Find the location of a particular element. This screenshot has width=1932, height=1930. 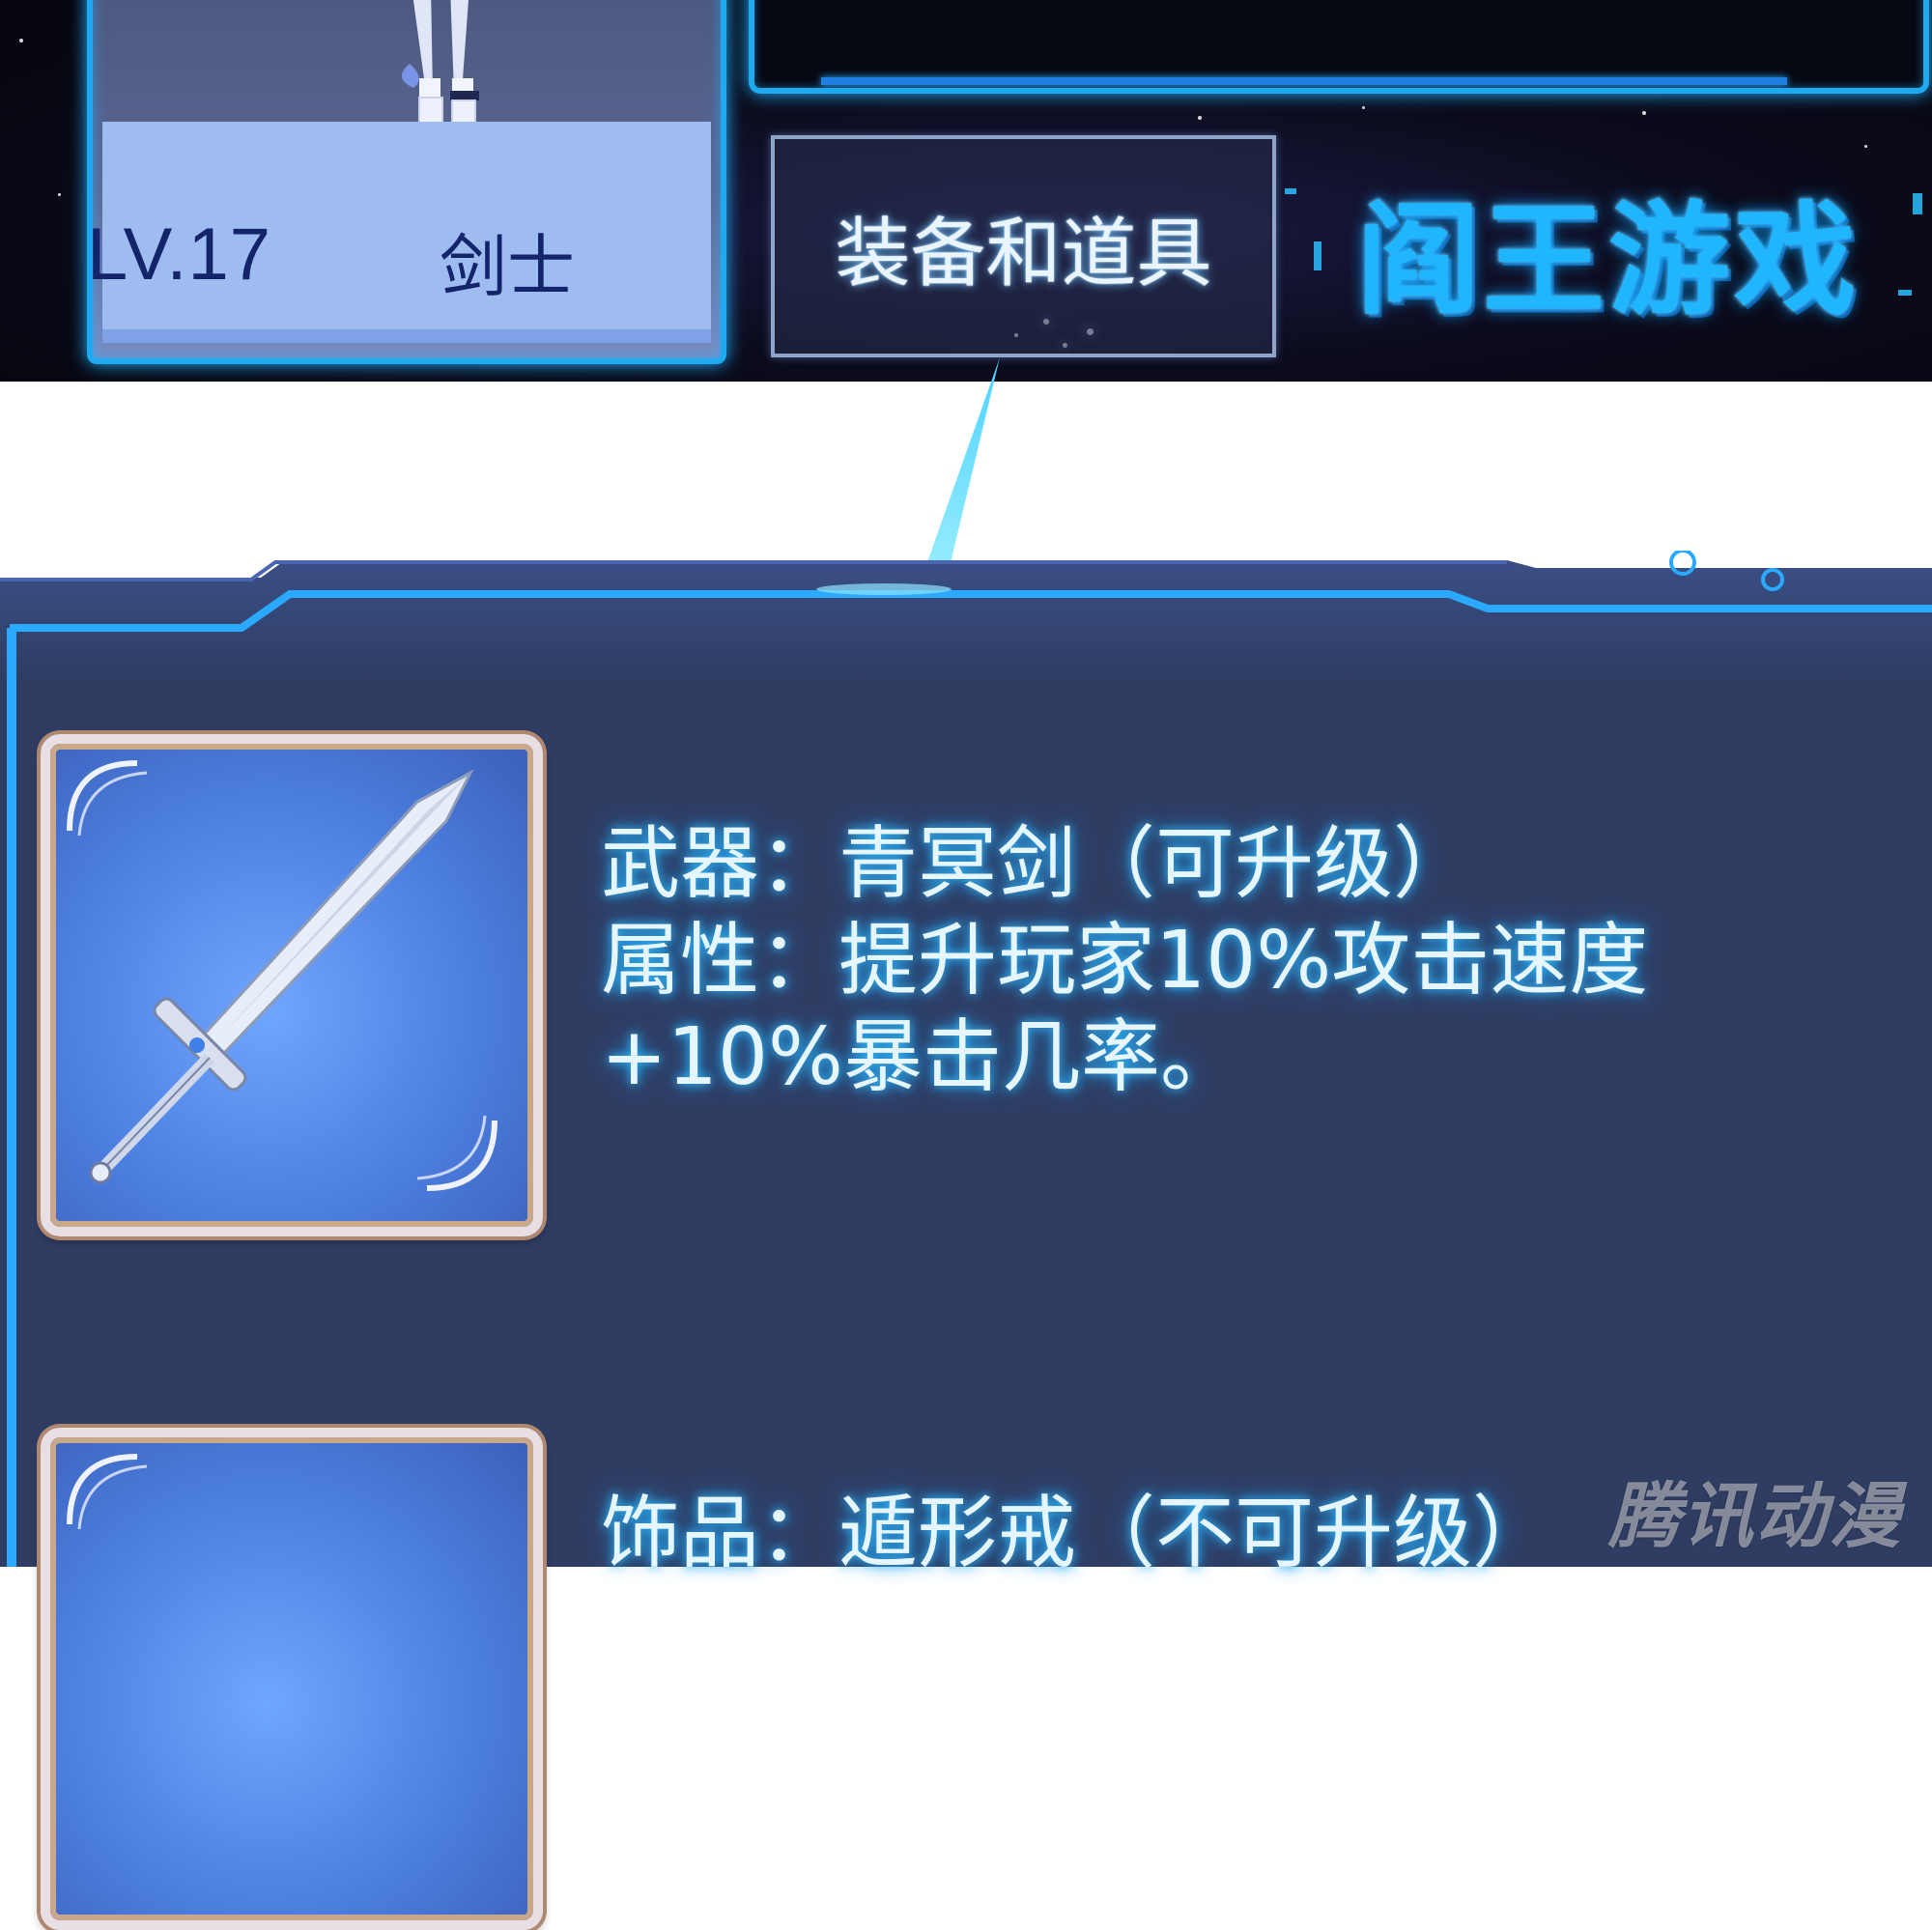

character-level: LV.17 is located at coordinates (179, 255).